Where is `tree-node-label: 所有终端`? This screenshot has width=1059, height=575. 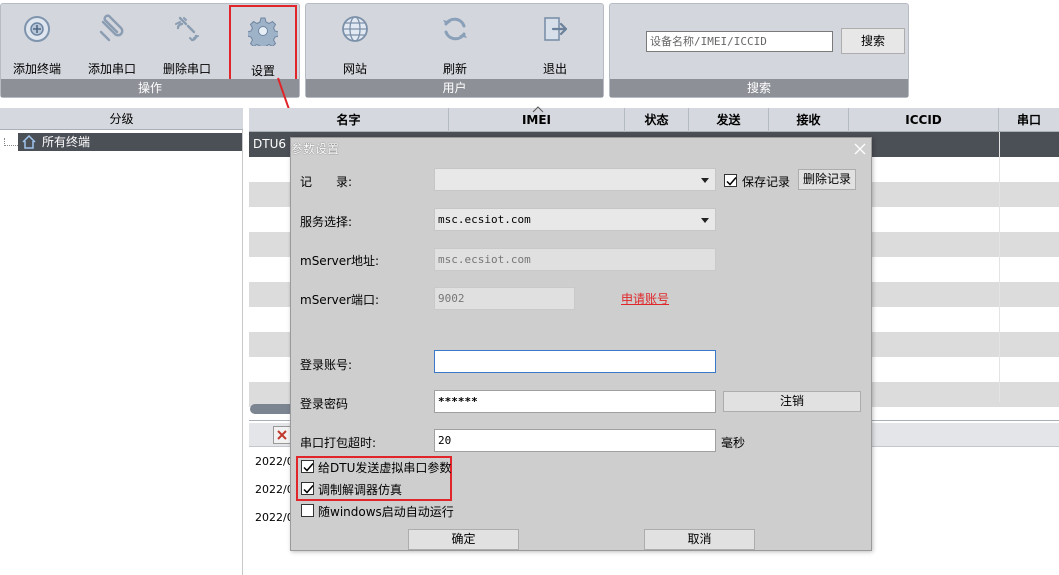
tree-node-label: 所有终端 is located at coordinates (66, 142).